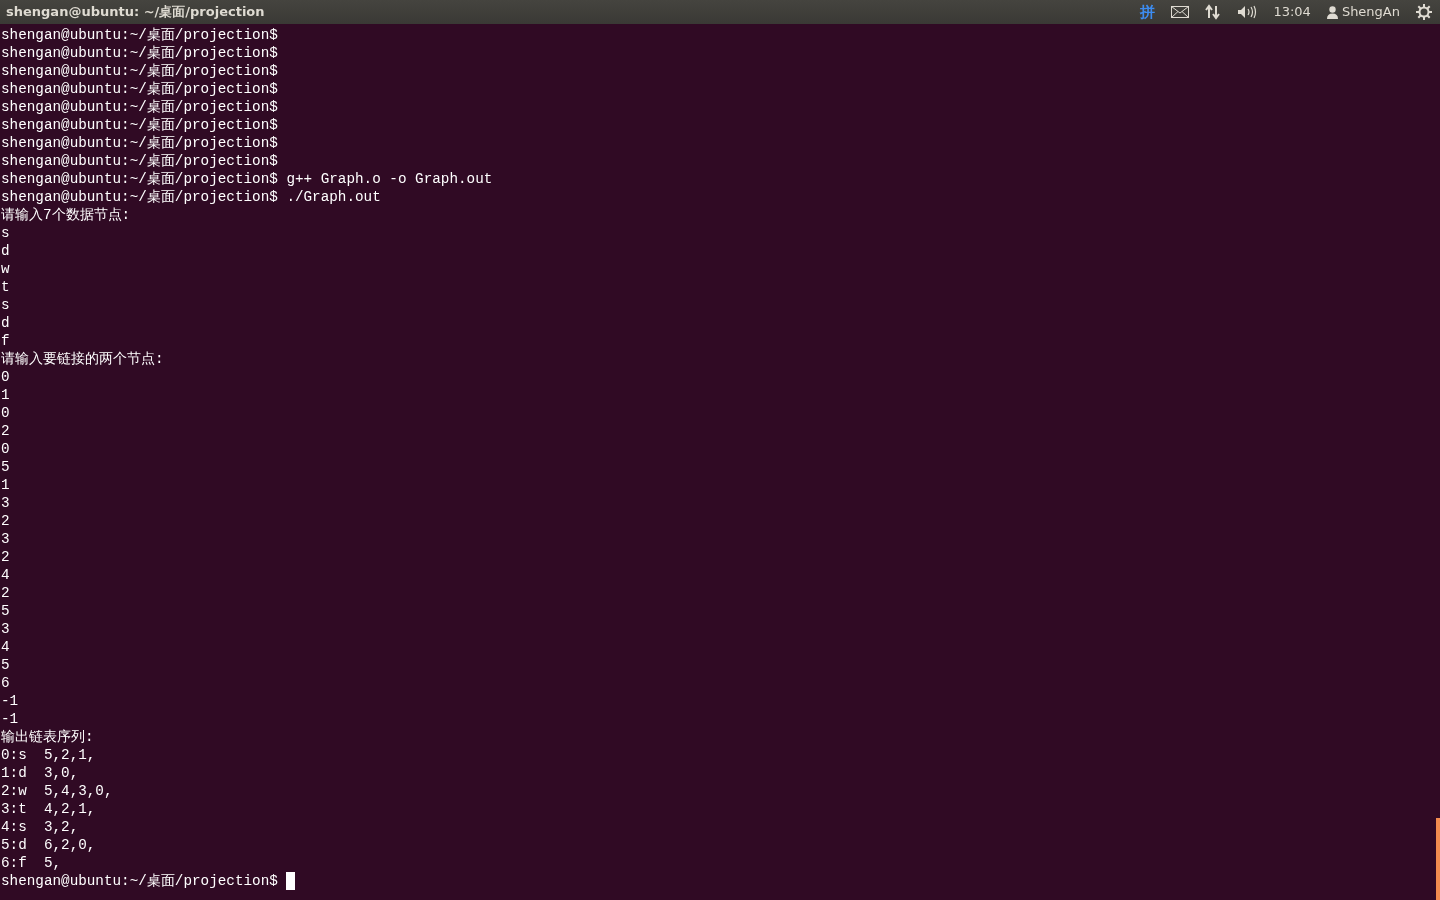 The image size is (1440, 900). What do you see at coordinates (191, 197) in the screenshot?
I see `terminal-line: shengan@ubuntu:~/桌面/projection$ ./Graph.out` at bounding box center [191, 197].